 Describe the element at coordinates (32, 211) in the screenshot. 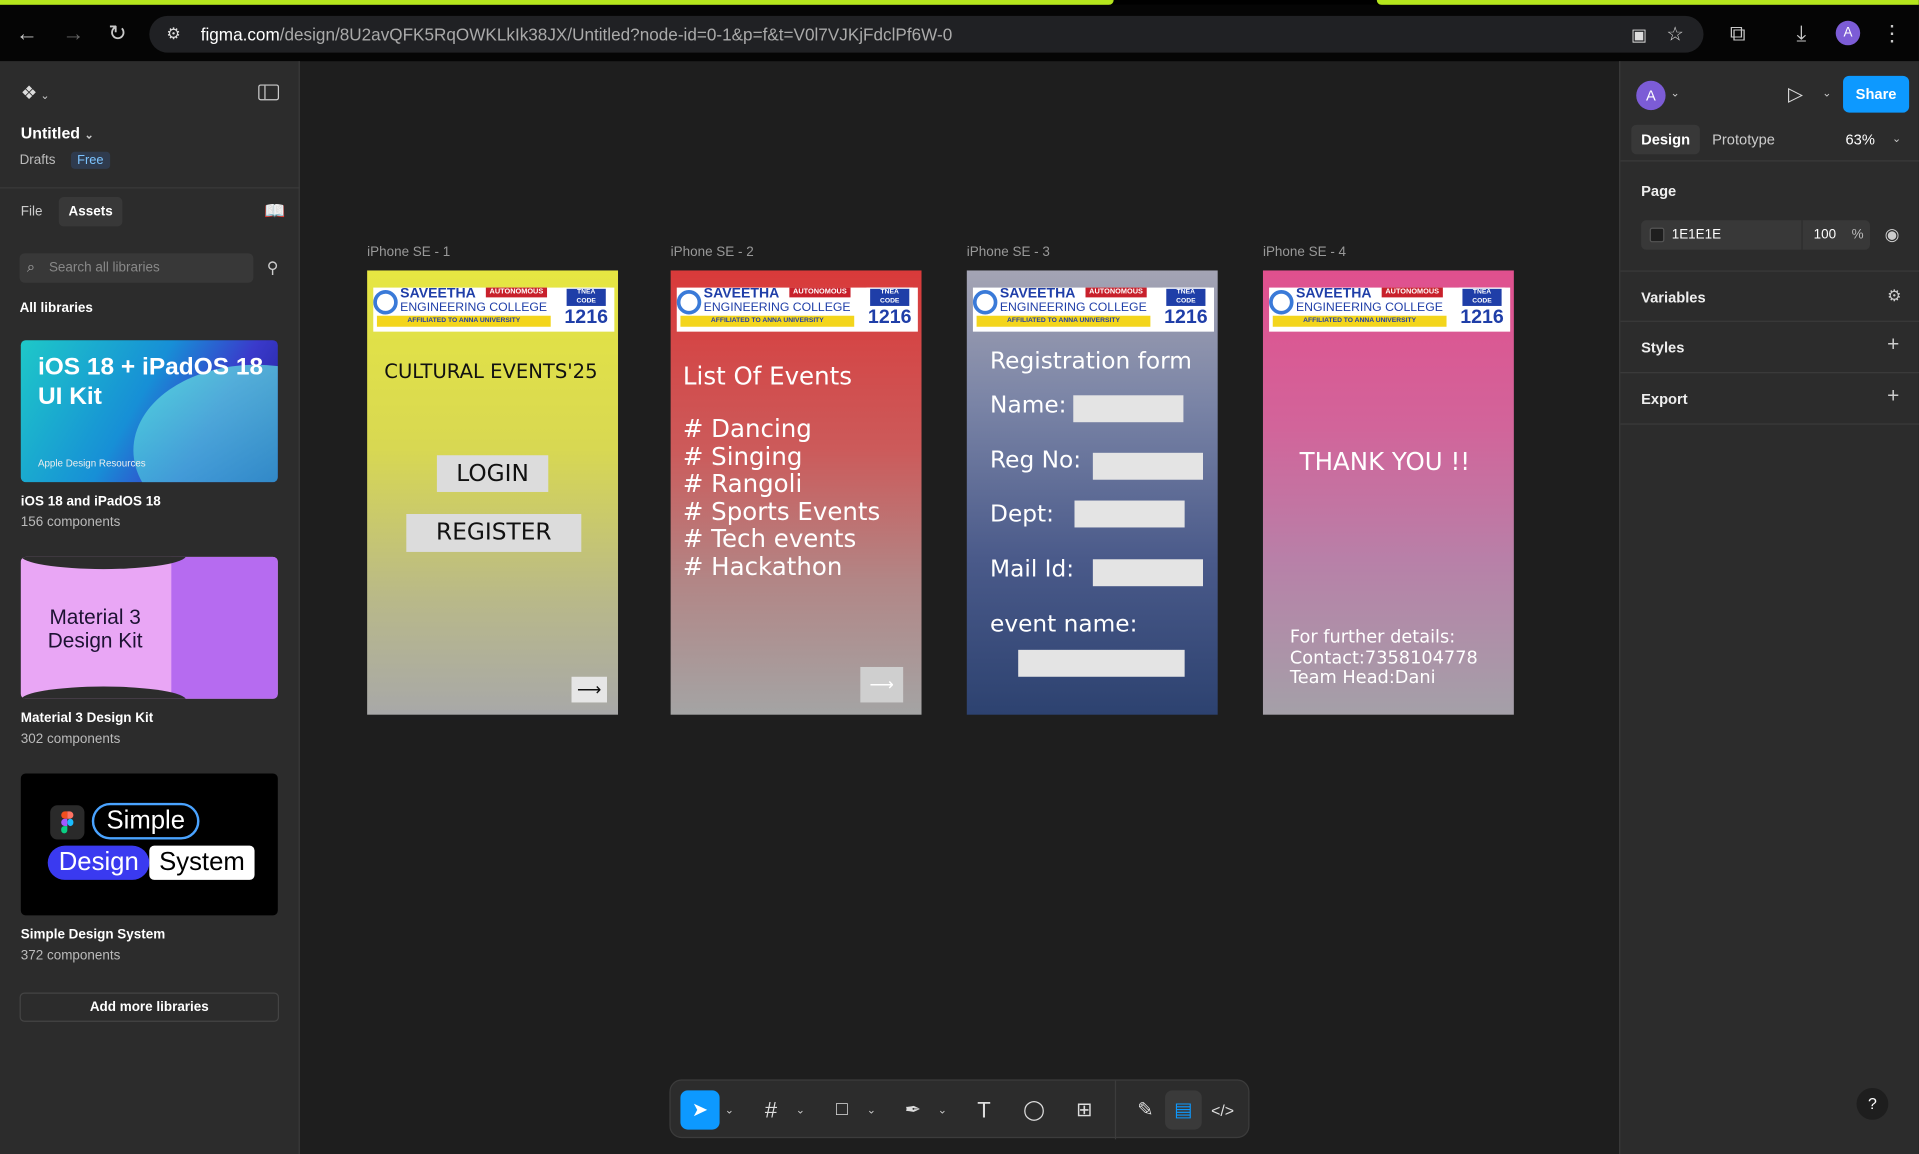

I see `tab-file: File` at that location.